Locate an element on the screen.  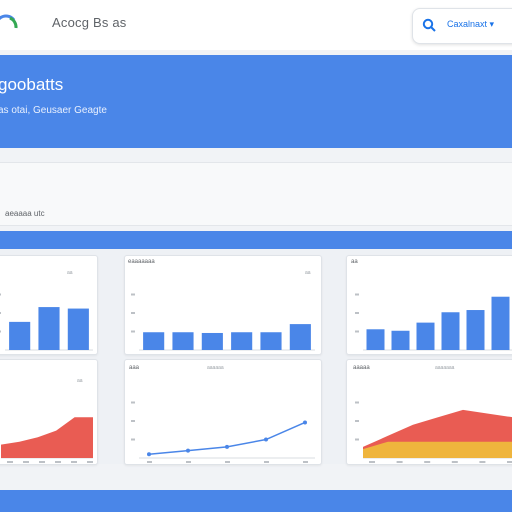
section-panel: aeaaaa utc is located at coordinates (256, 194).